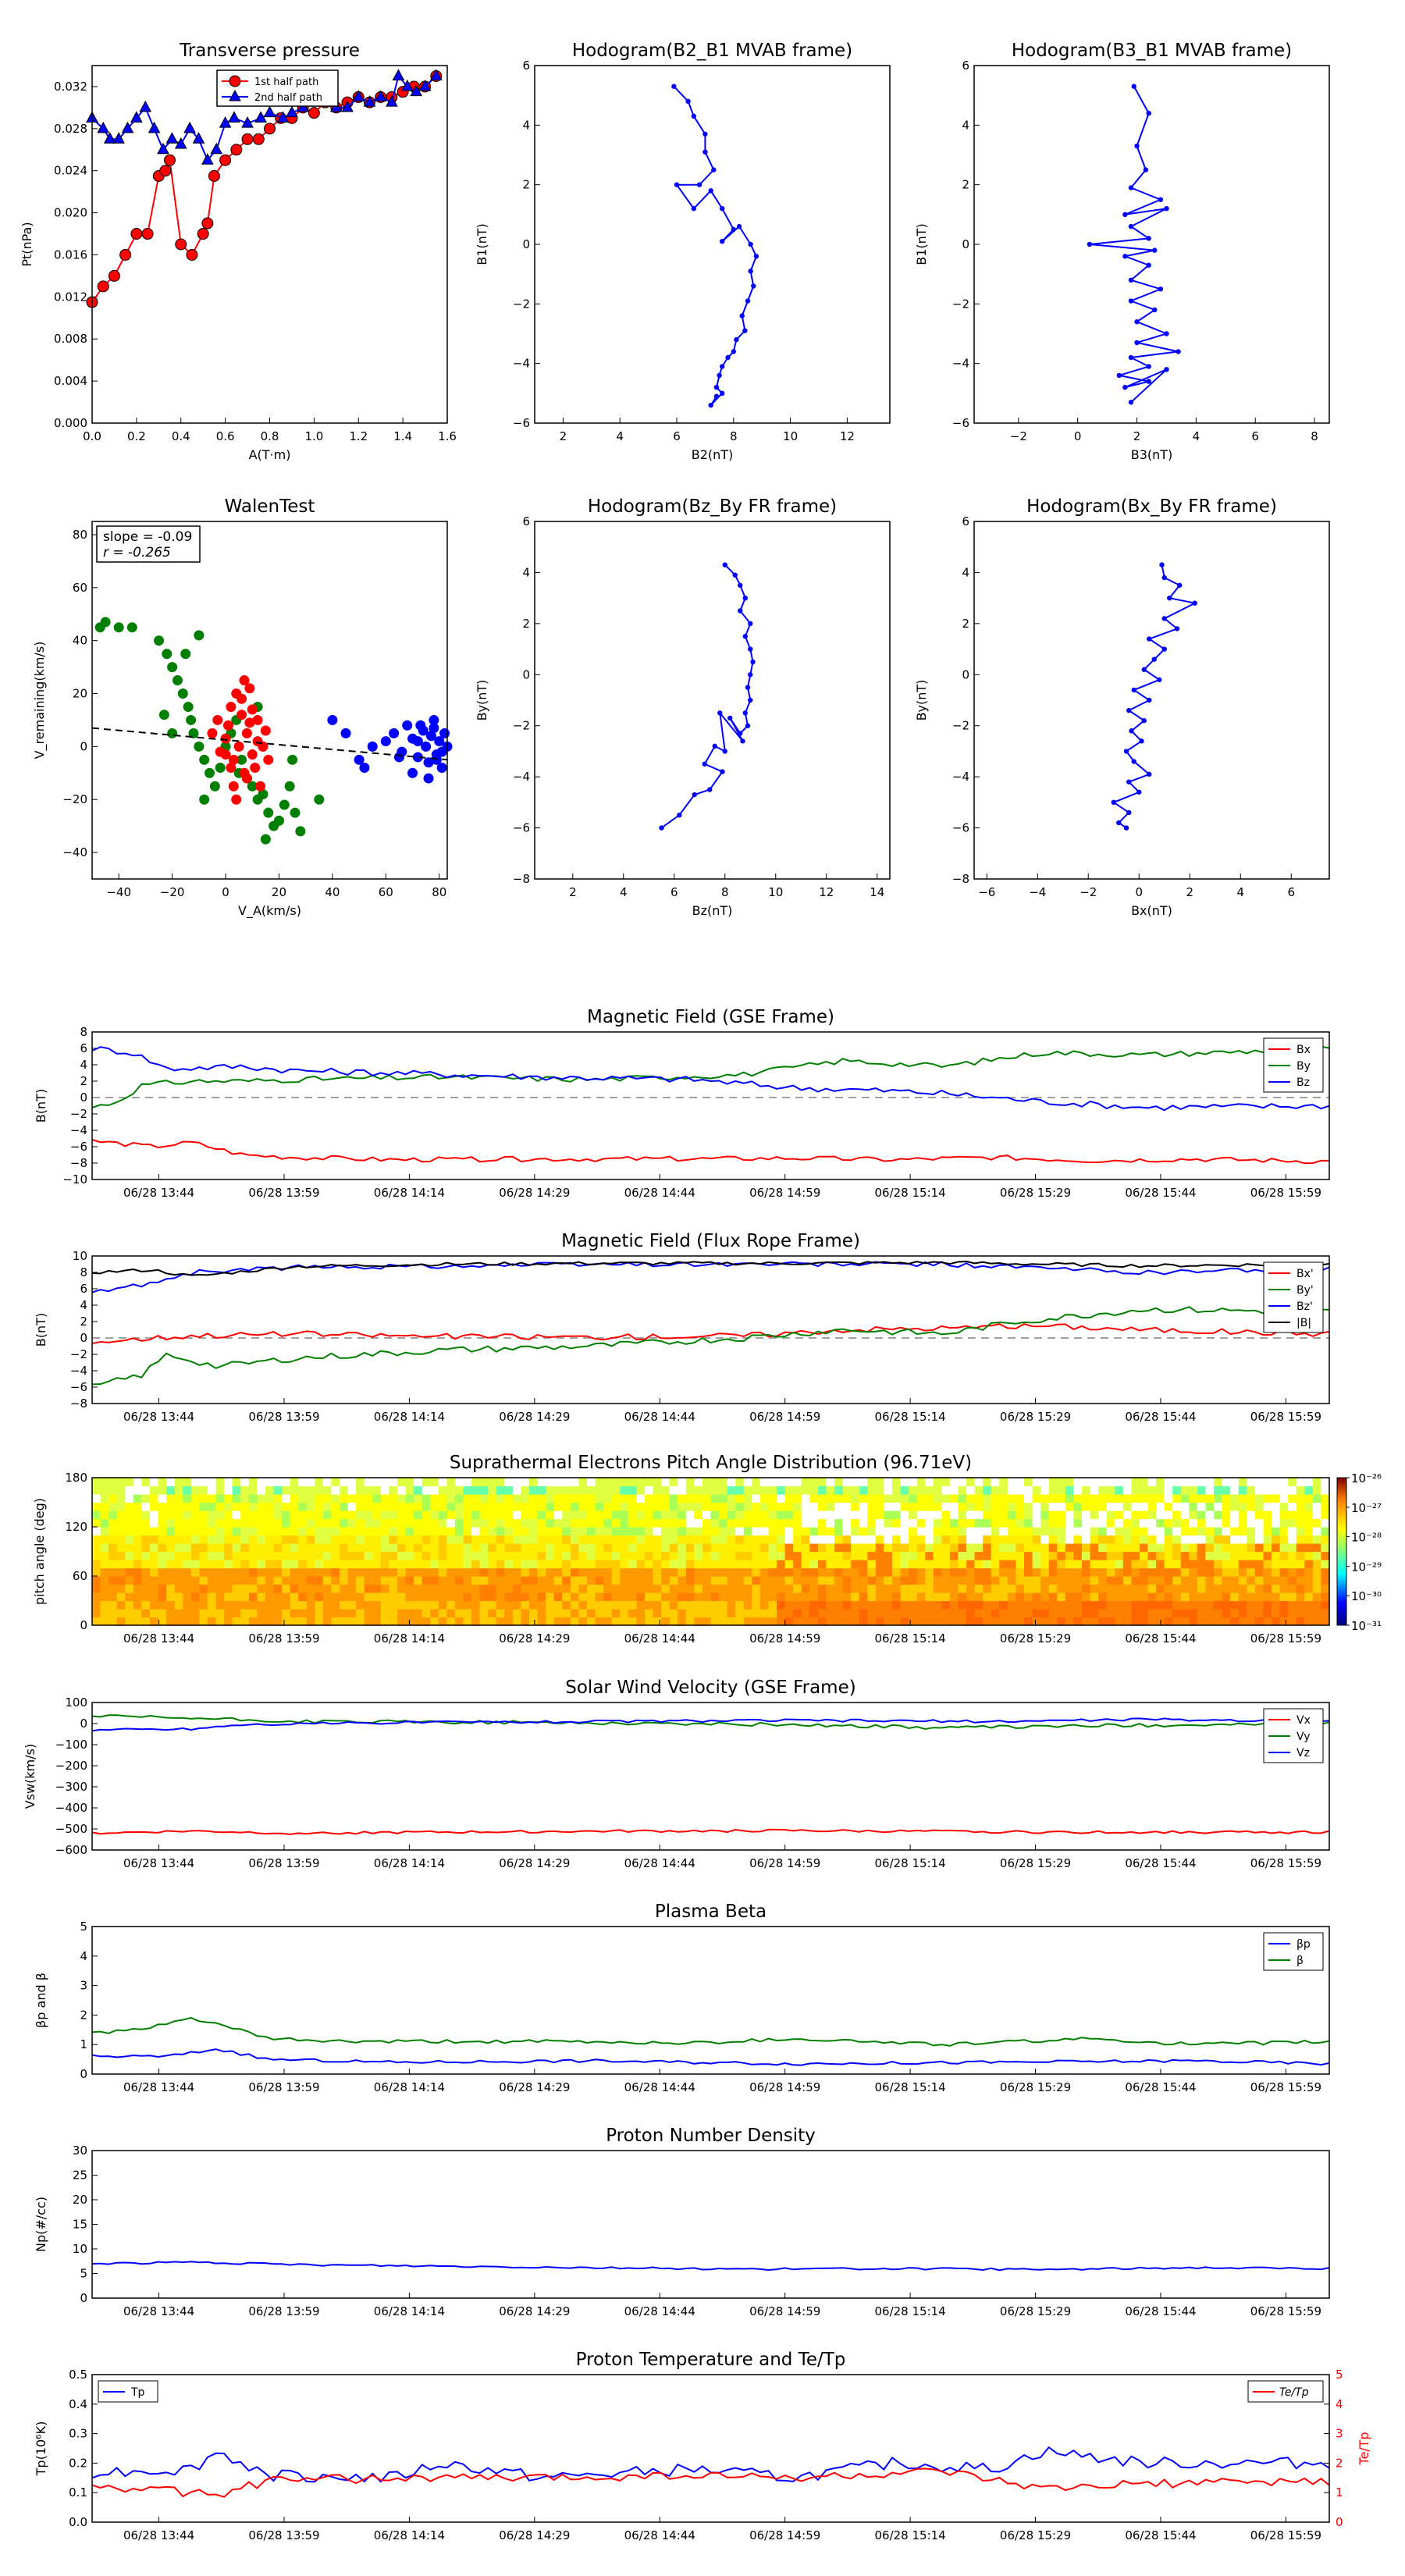 The image size is (1405, 2576). I want to click on series-Vx, so click(711, 1831).